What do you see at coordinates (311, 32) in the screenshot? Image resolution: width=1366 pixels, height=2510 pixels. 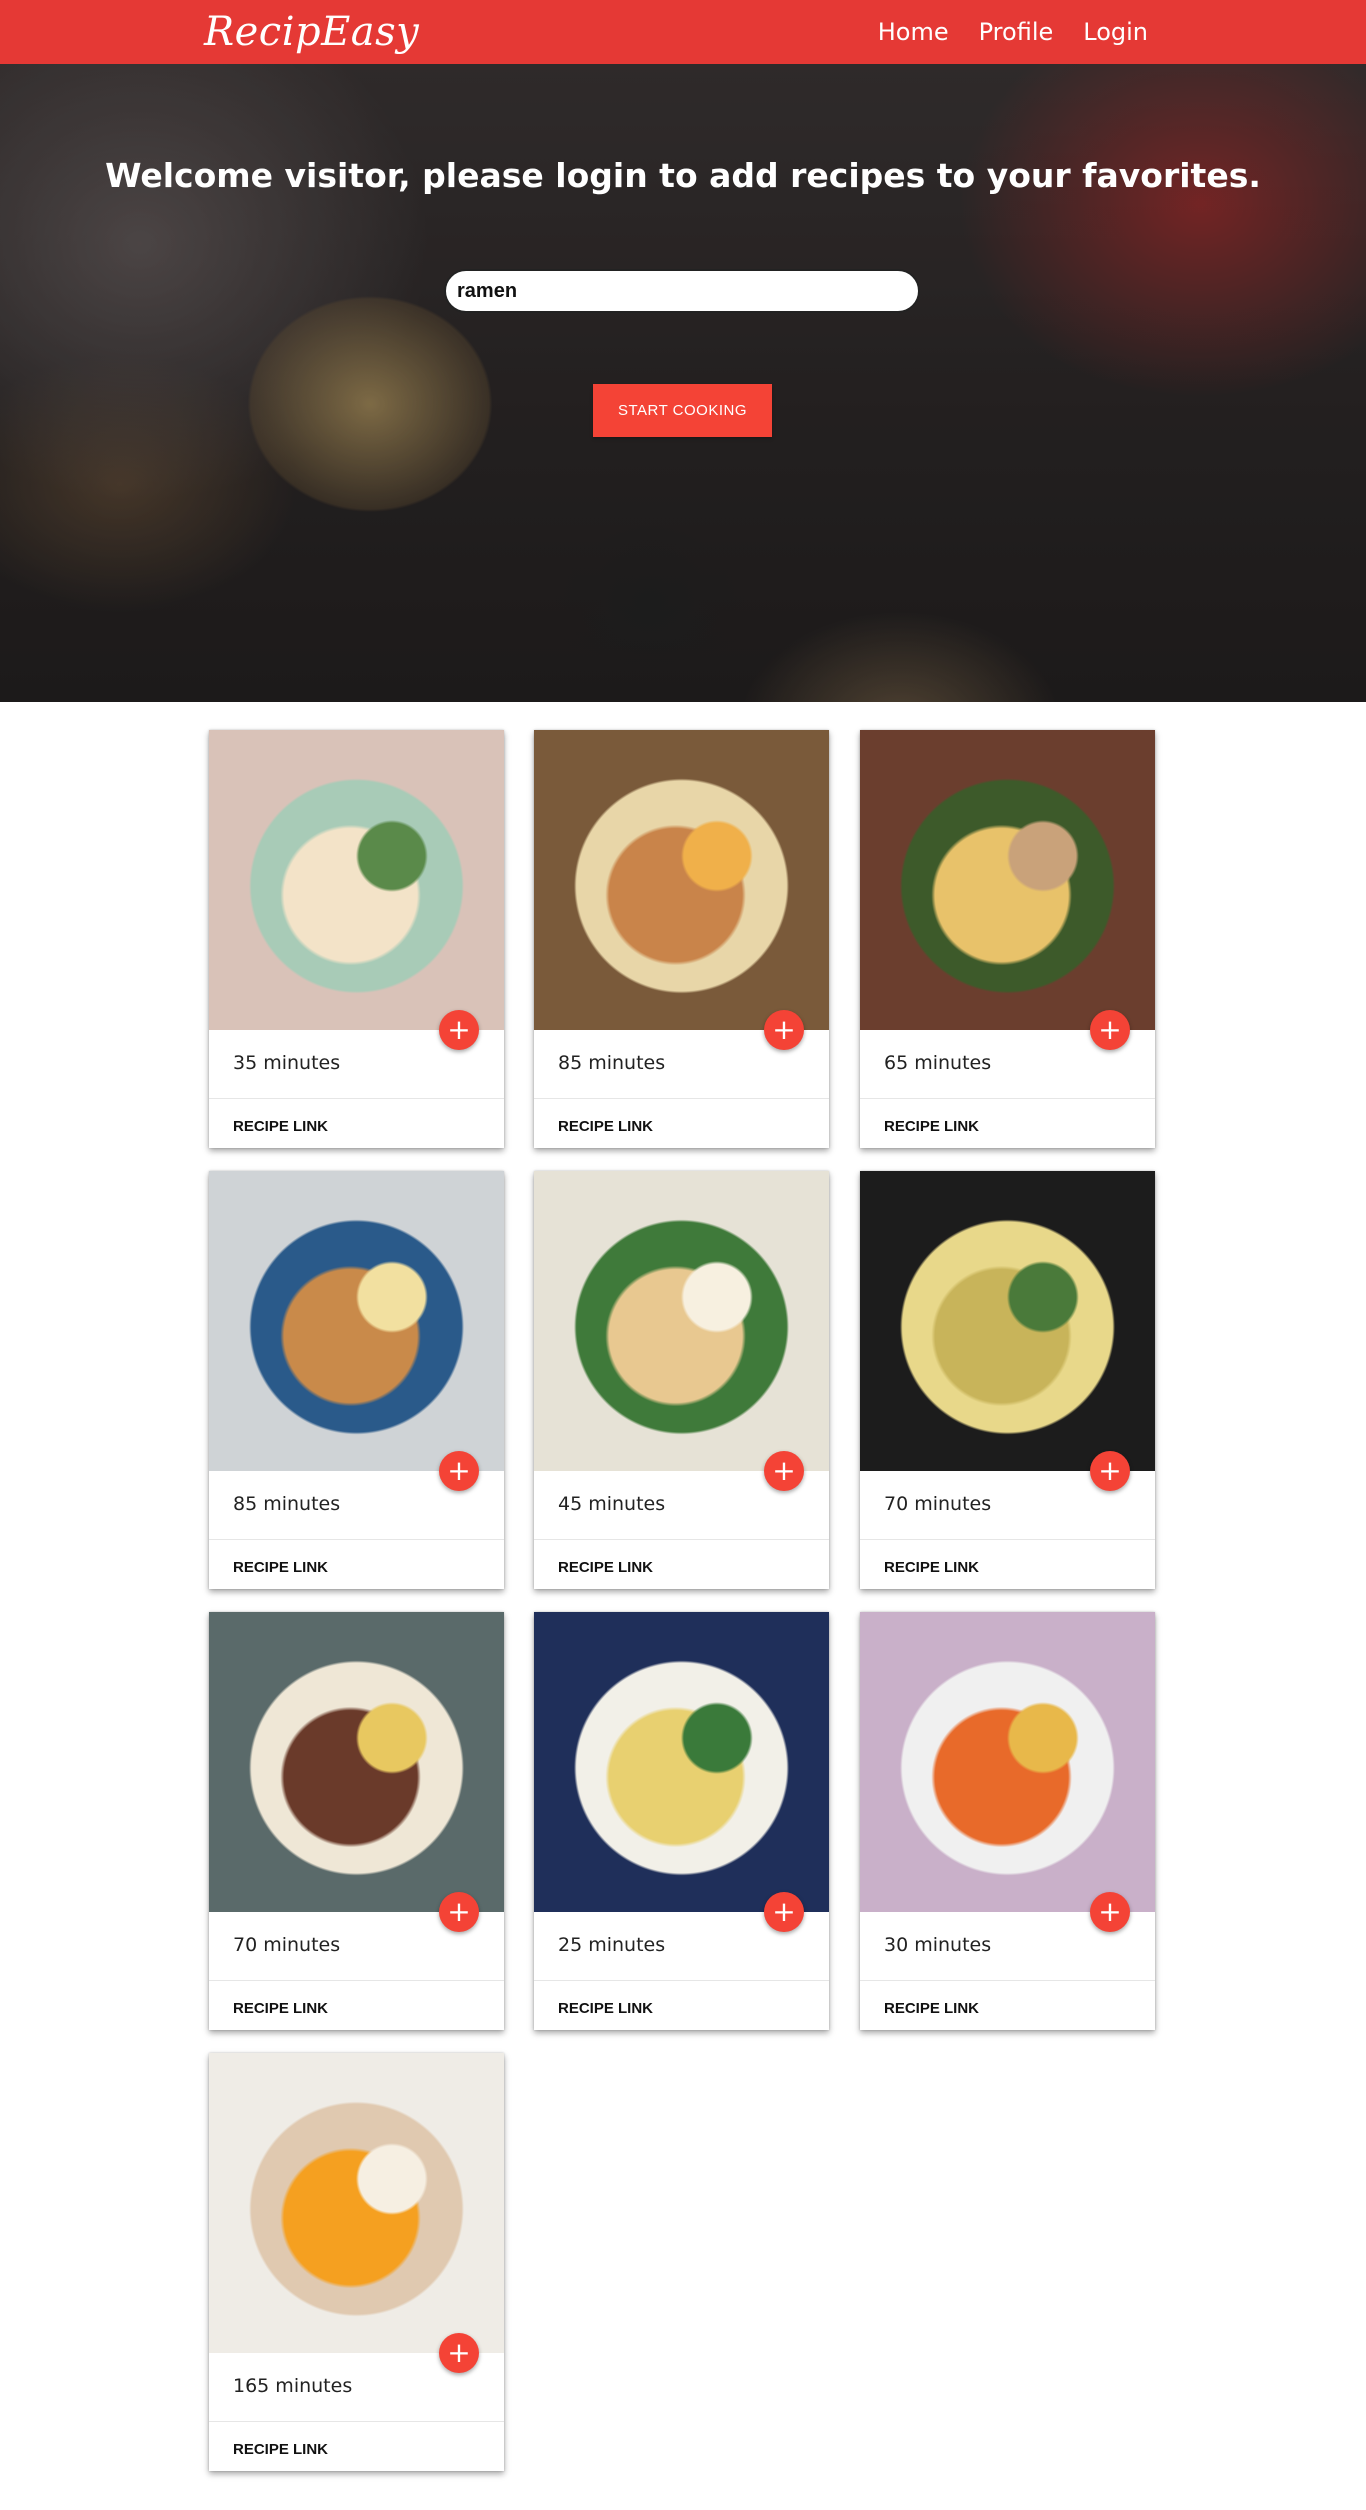 I see `brand-logo: RecipEasy` at bounding box center [311, 32].